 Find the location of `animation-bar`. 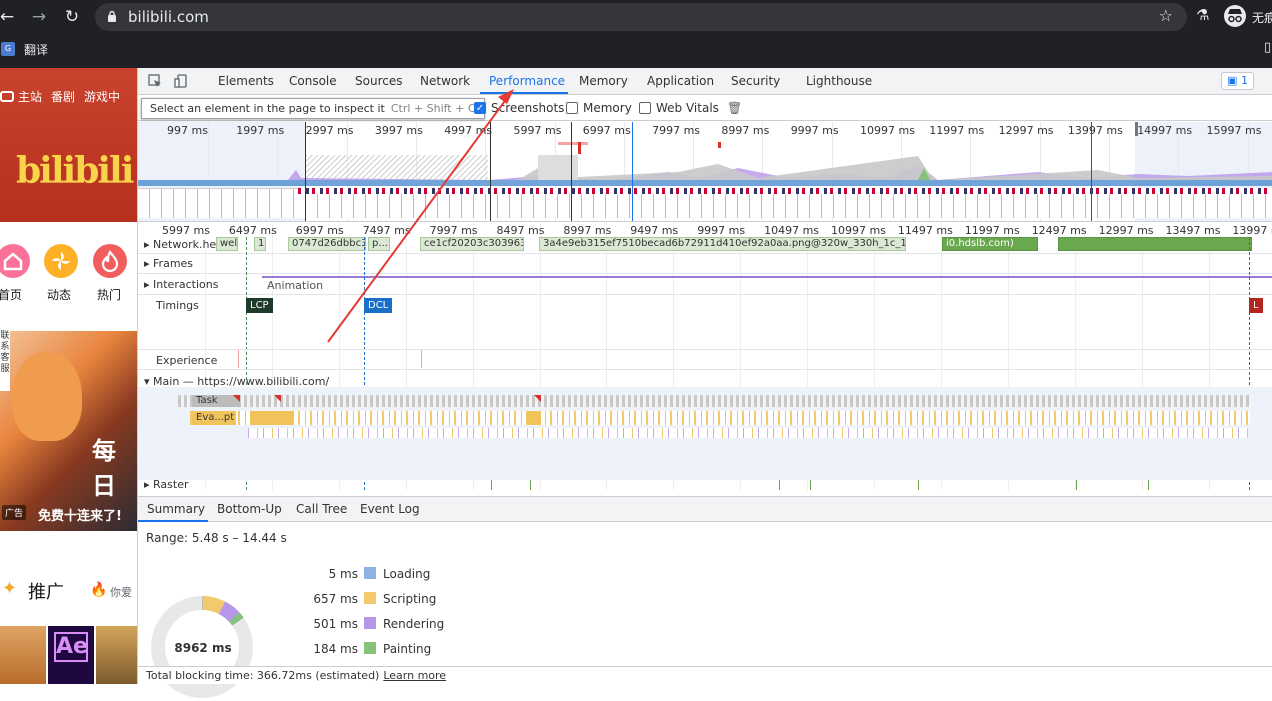

animation-bar is located at coordinates (767, 277).